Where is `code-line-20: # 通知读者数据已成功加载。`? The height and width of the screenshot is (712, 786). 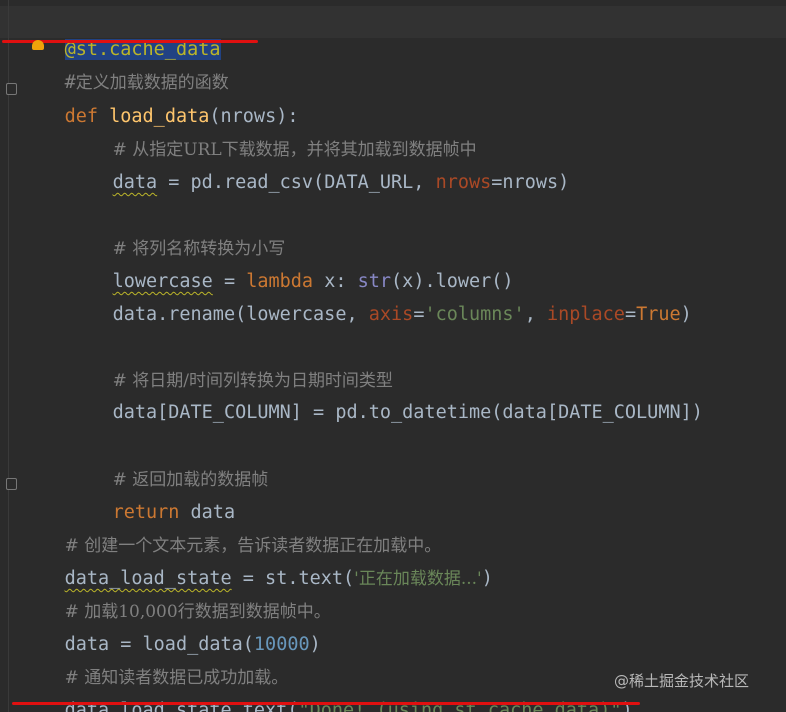 code-line-20: # 通知读者数据已成功加载。 is located at coordinates (154, 662).